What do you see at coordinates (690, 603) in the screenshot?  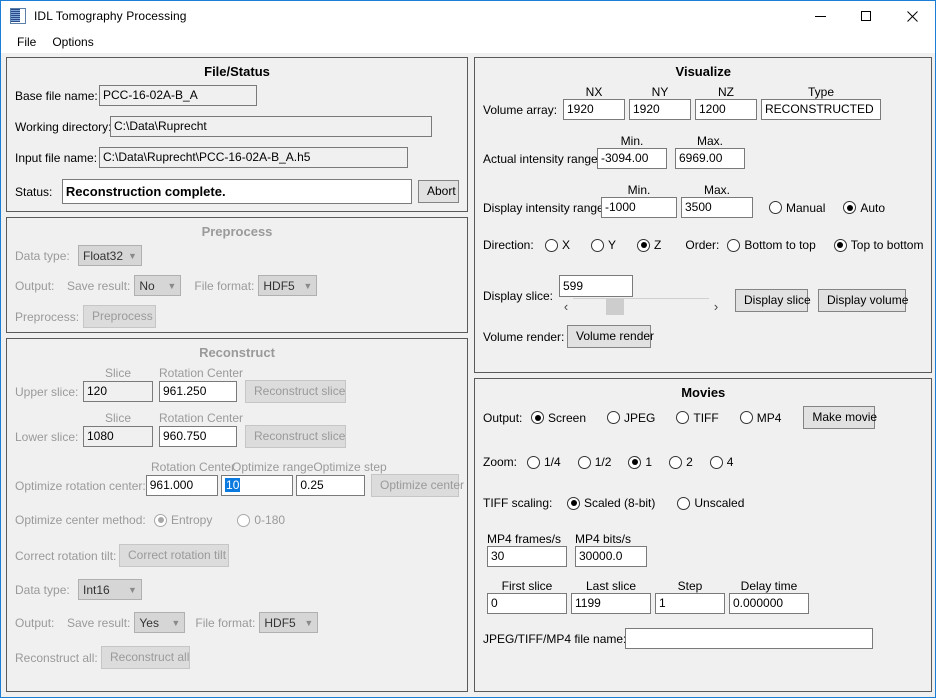 I see `step-input: 1` at bounding box center [690, 603].